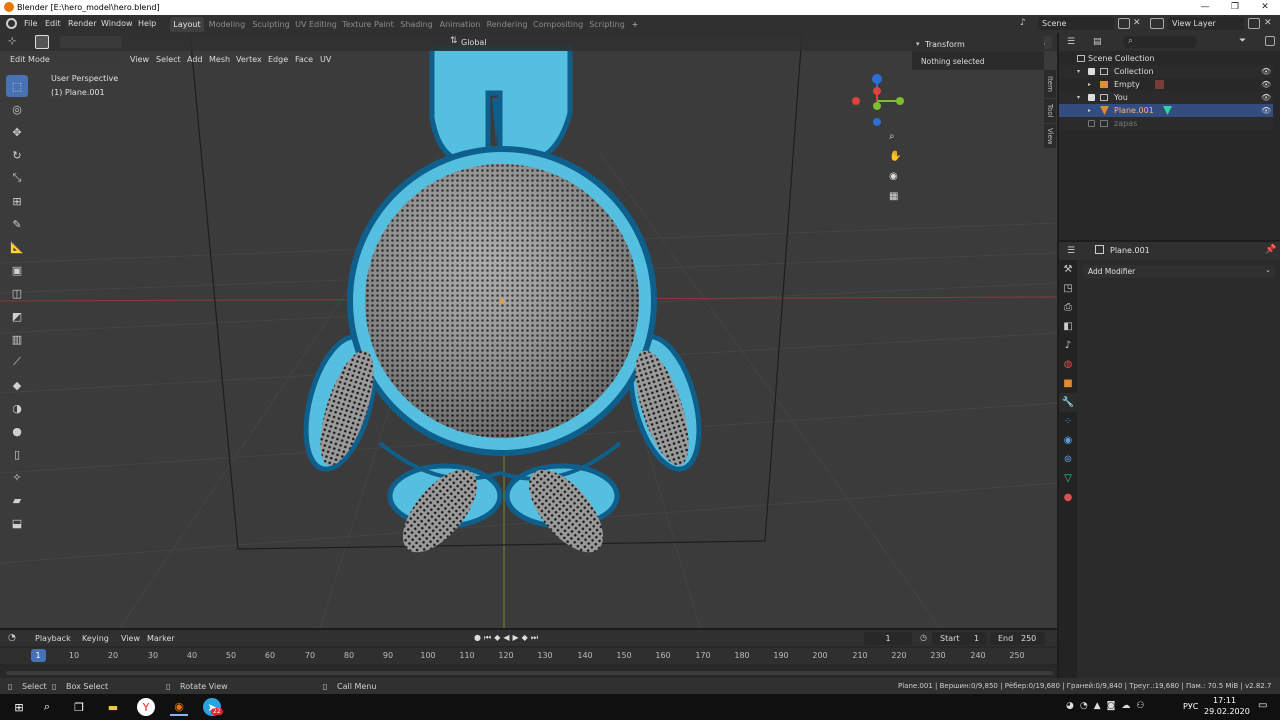 This screenshot has height=720, width=1280. I want to click on mode-selector: Edit Mode, so click(42, 59).